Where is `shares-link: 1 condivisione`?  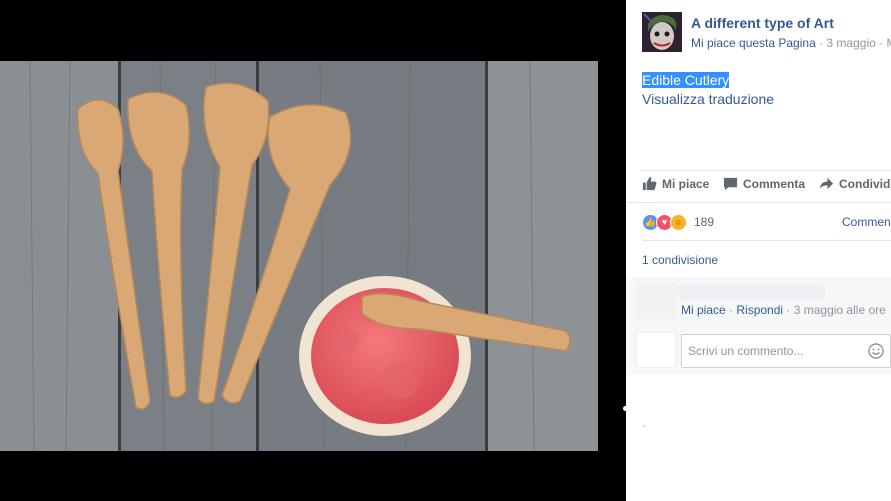
shares-link: 1 condivisione is located at coordinates (680, 260).